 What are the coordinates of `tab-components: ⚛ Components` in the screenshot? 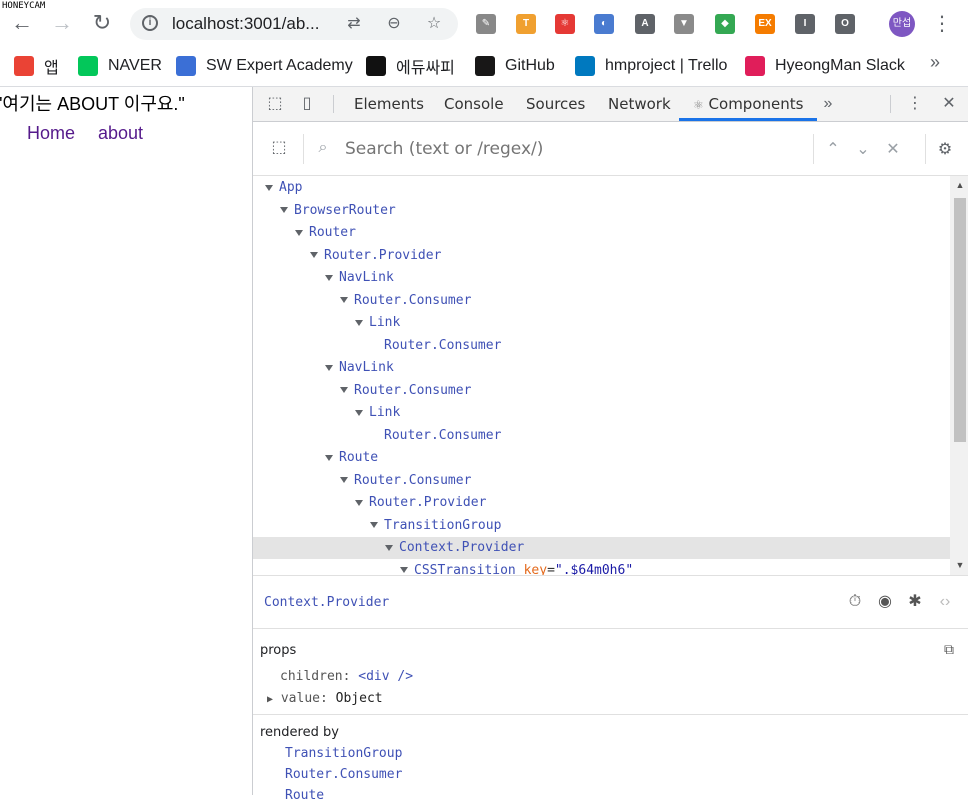 It's located at (748, 104).